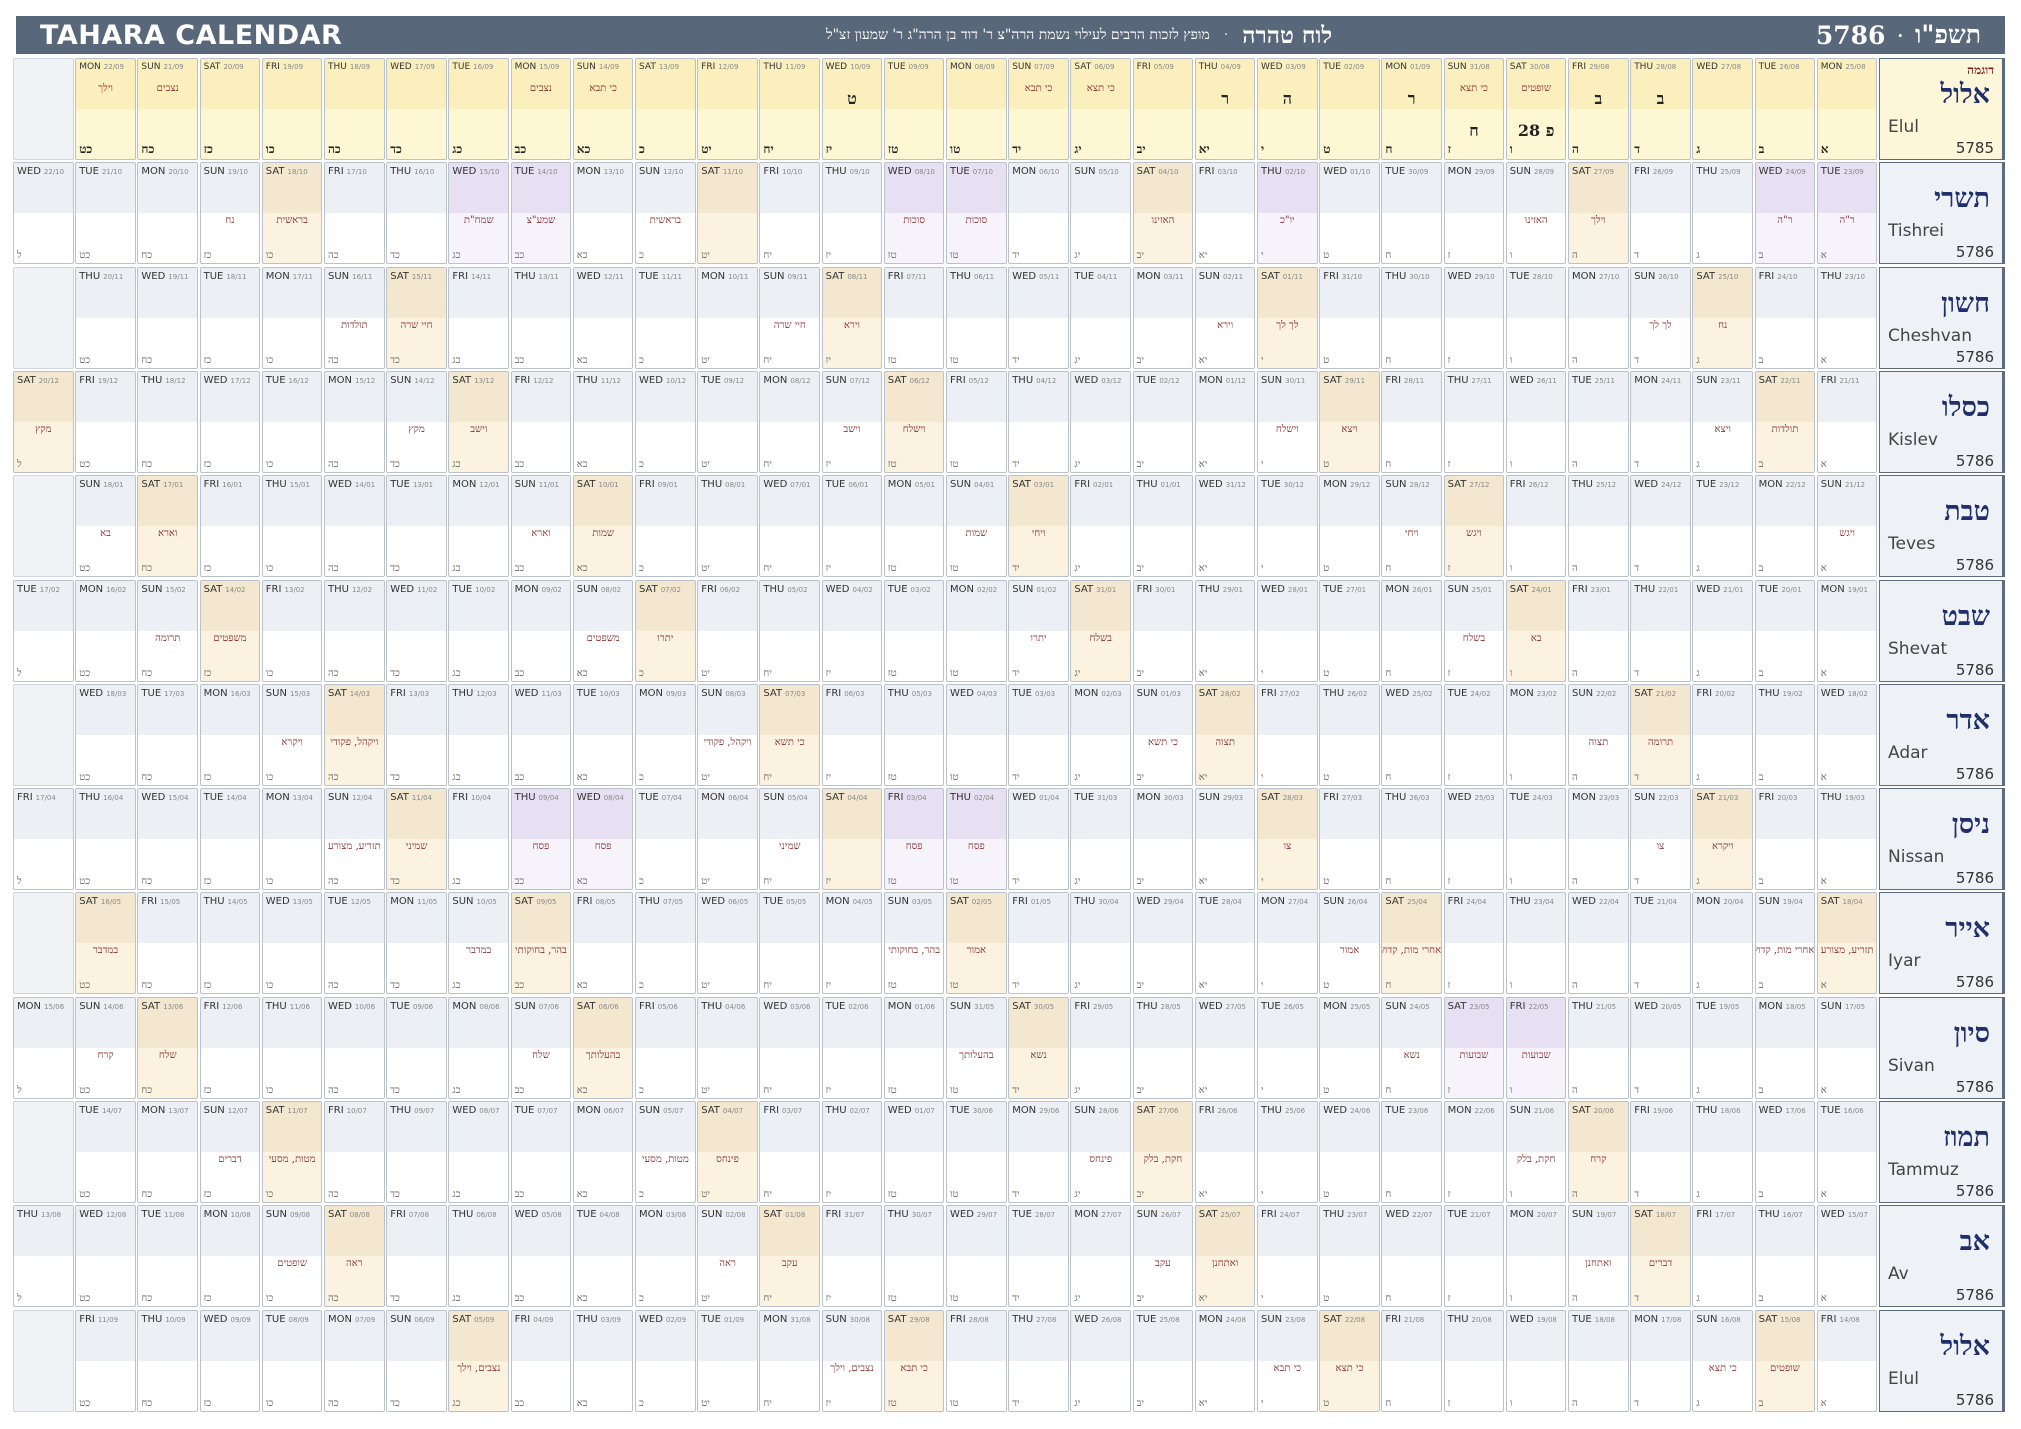 The image size is (2021, 1429). What do you see at coordinates (1847, 734) in the screenshot?
I see `day-cell: WED 18/02 א` at bounding box center [1847, 734].